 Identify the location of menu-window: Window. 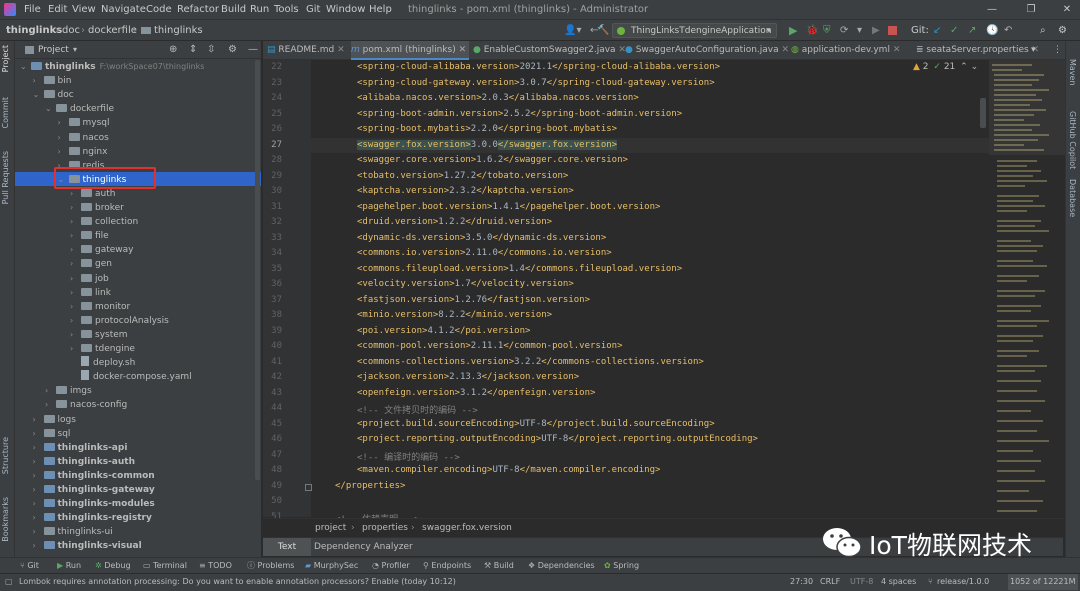
(345, 10).